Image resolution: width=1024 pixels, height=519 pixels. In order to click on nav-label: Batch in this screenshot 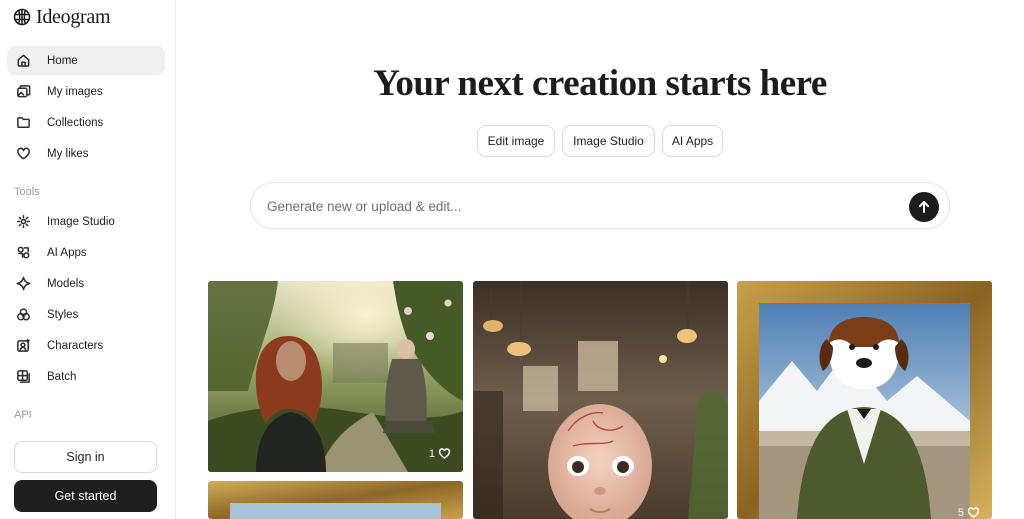, I will do `click(62, 376)`.